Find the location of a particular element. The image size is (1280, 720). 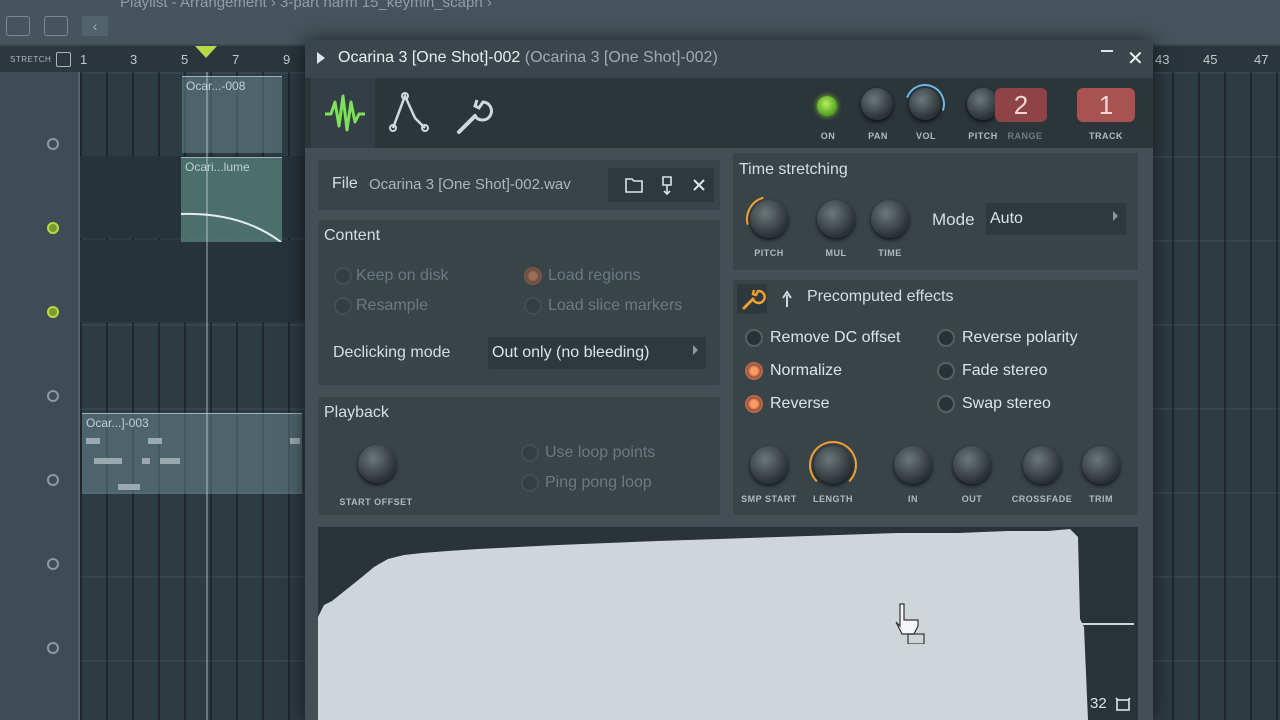

clip-label: Ocar...-008 is located at coordinates (216, 86).